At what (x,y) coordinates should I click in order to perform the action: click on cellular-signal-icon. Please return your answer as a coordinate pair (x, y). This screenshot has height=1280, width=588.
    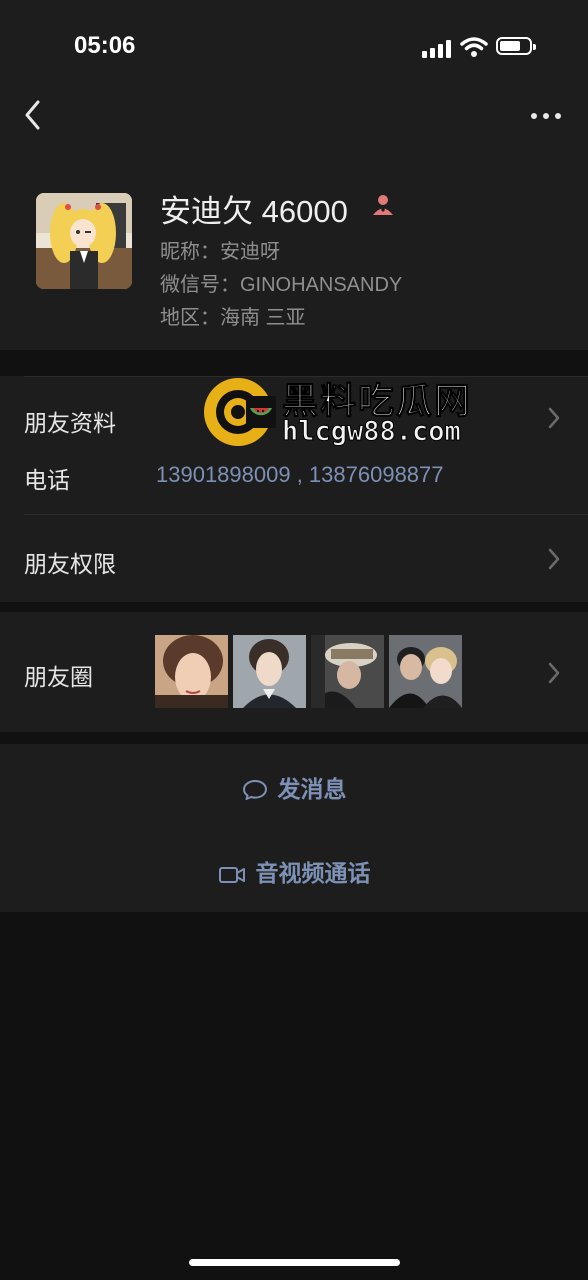
    Looking at the image, I should click on (437, 49).